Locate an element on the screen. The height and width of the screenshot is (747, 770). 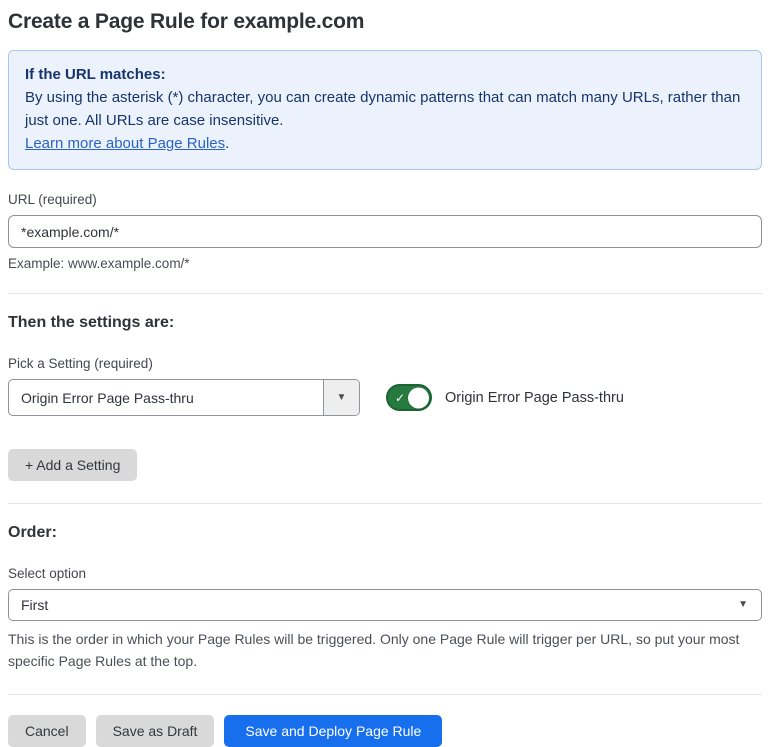
toggle-knob is located at coordinates (418, 397).